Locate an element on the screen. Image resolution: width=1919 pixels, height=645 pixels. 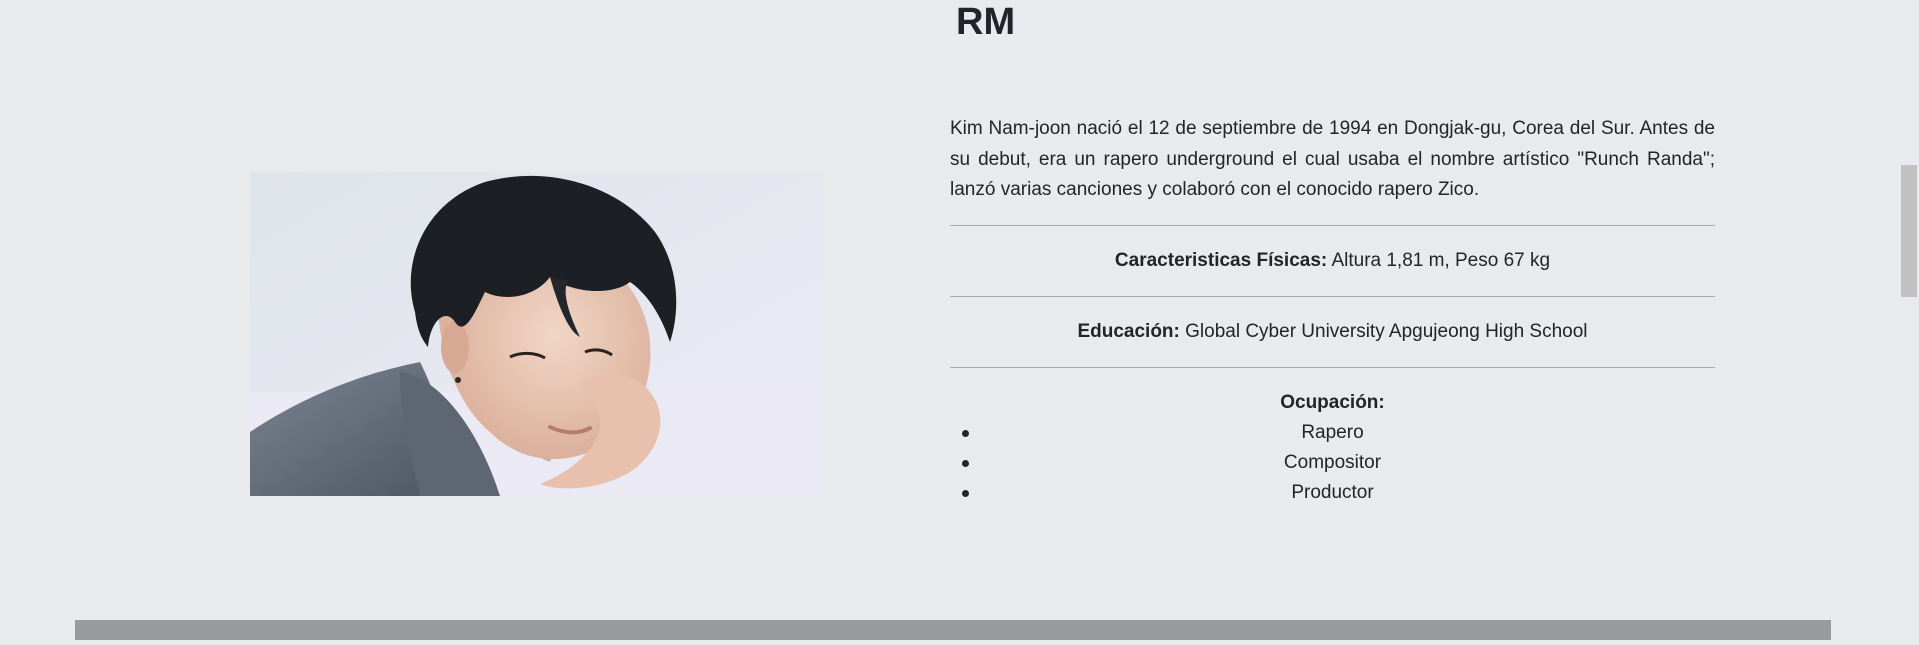
education-label: Educación: is located at coordinates (1128, 331).